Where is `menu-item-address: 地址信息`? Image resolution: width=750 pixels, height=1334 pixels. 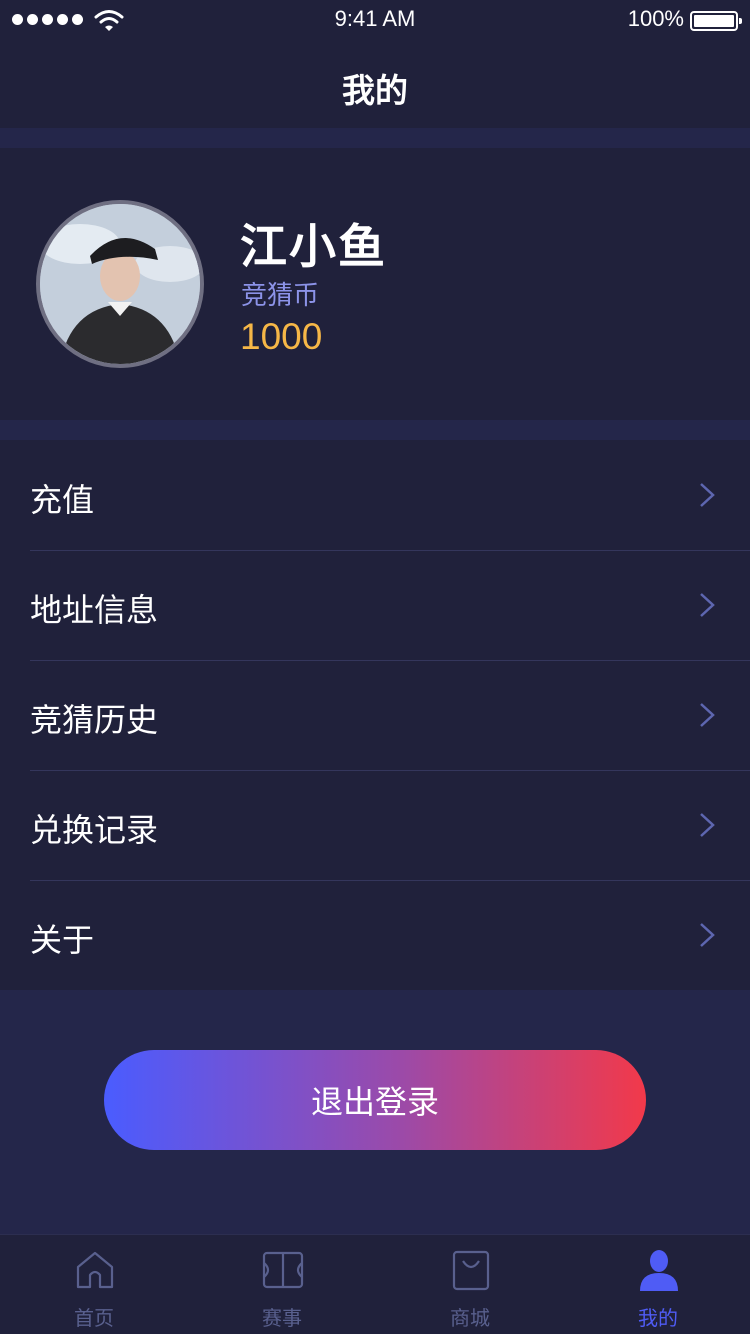 menu-item-address: 地址信息 is located at coordinates (375, 605).